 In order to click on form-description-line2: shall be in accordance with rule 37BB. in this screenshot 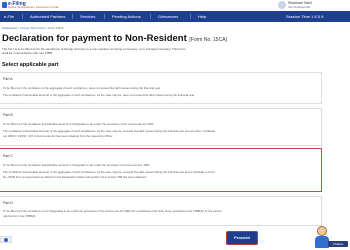, I will do `click(27, 53)`.